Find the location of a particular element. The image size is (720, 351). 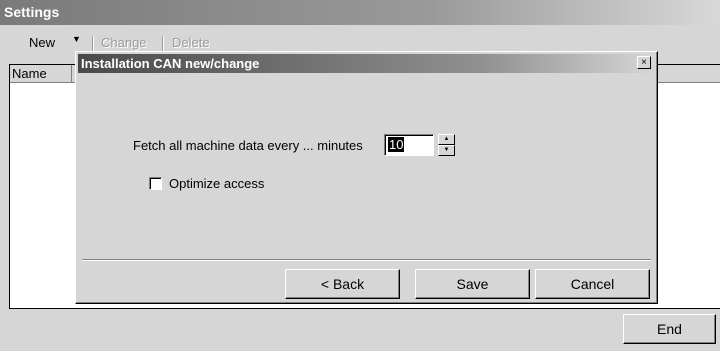

change-button: Change is located at coordinates (124, 42).